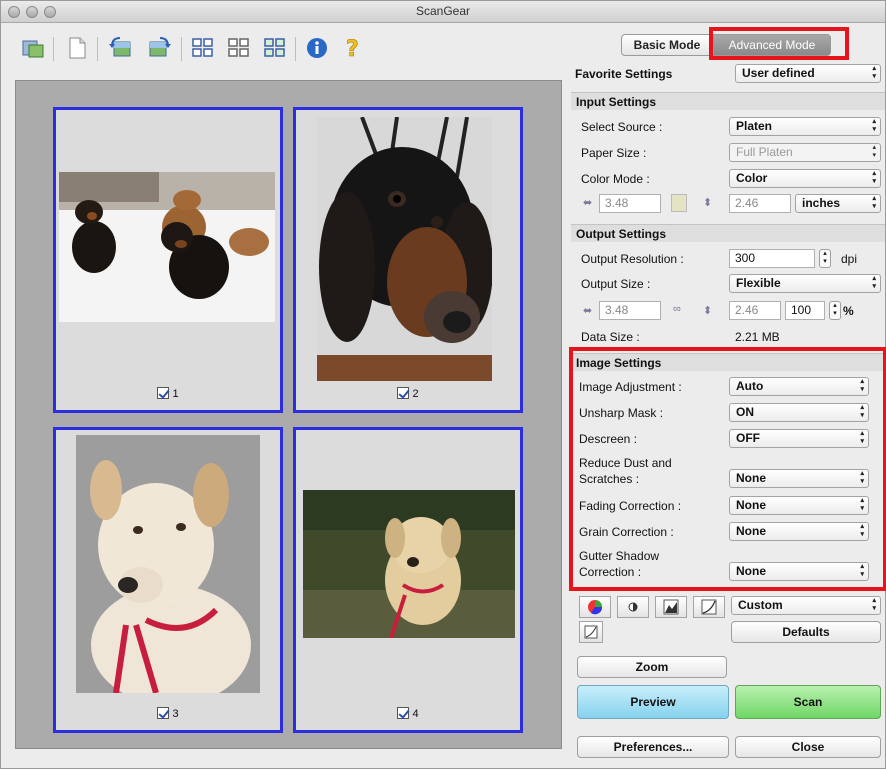  What do you see at coordinates (805, 283) in the screenshot?
I see `output-size-select: Flexible` at bounding box center [805, 283].